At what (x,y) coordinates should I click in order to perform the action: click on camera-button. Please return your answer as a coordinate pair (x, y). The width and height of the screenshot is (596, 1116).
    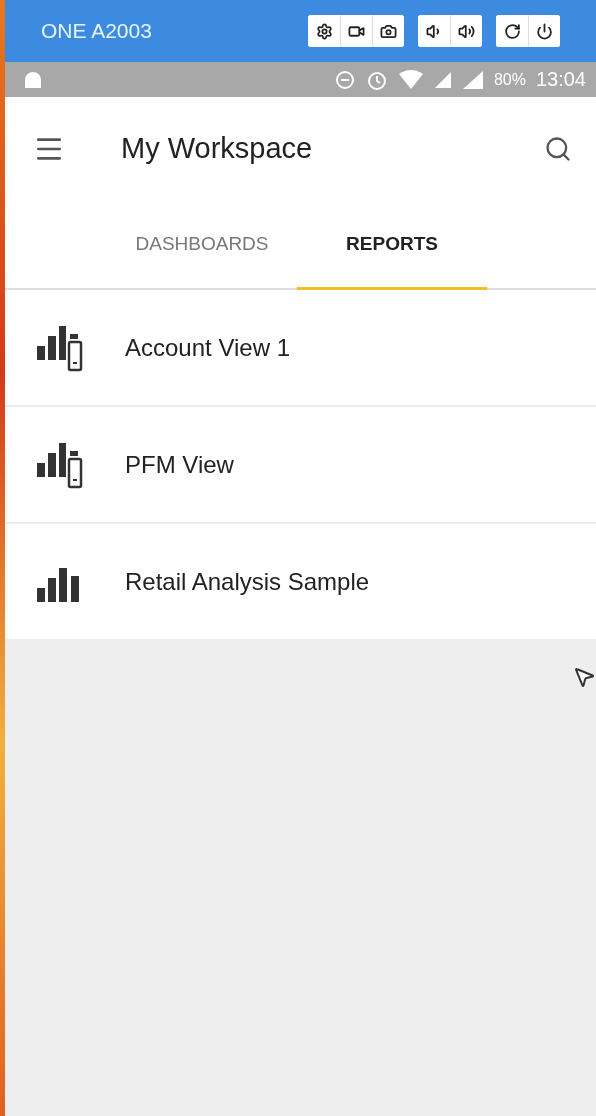
    Looking at the image, I should click on (388, 31).